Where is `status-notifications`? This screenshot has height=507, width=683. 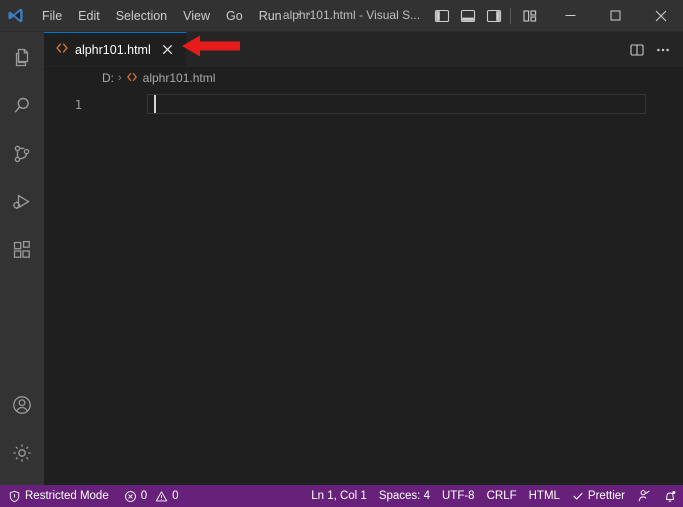
status-notifications is located at coordinates (670, 496).